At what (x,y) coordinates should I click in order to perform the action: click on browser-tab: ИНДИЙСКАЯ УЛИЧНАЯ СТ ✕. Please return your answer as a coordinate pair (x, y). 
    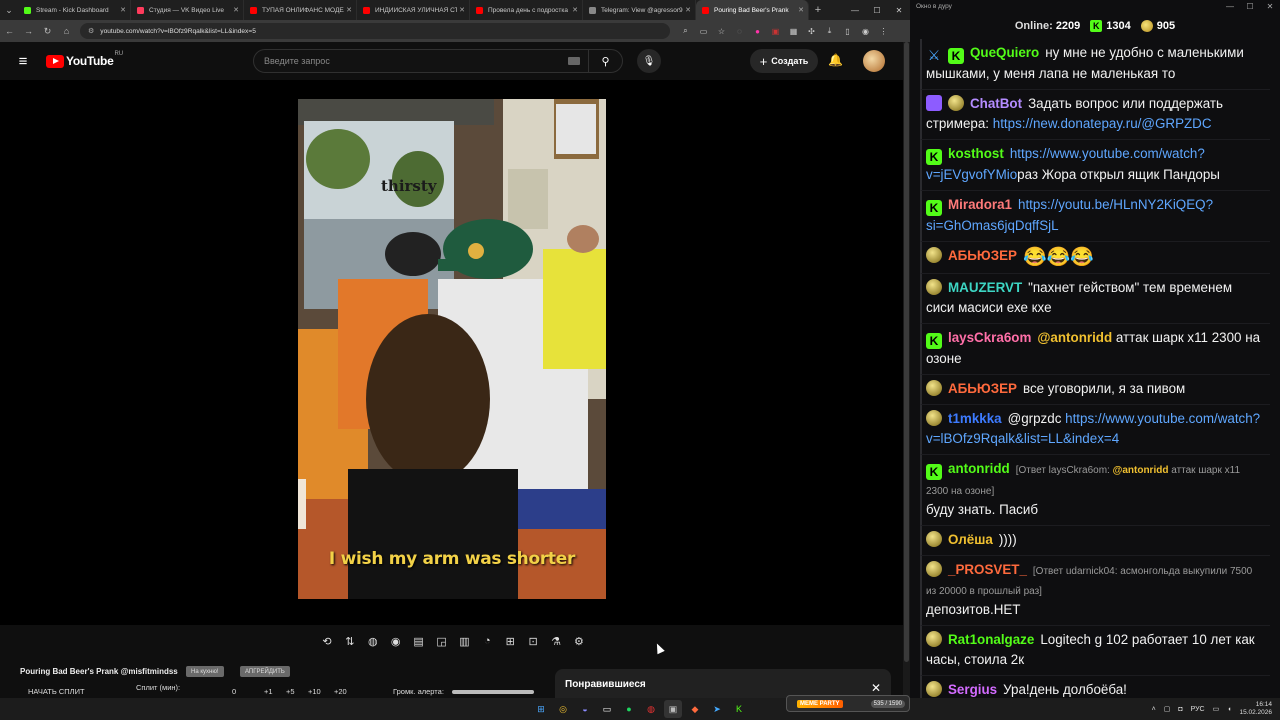
    Looking at the image, I should click on (413, 10).